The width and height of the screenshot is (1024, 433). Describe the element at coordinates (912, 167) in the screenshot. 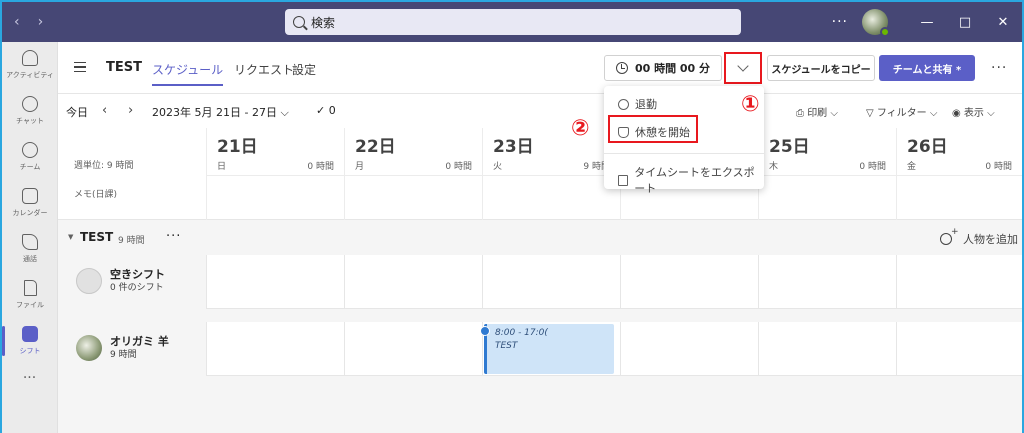

I see `day-weekday: 金` at that location.